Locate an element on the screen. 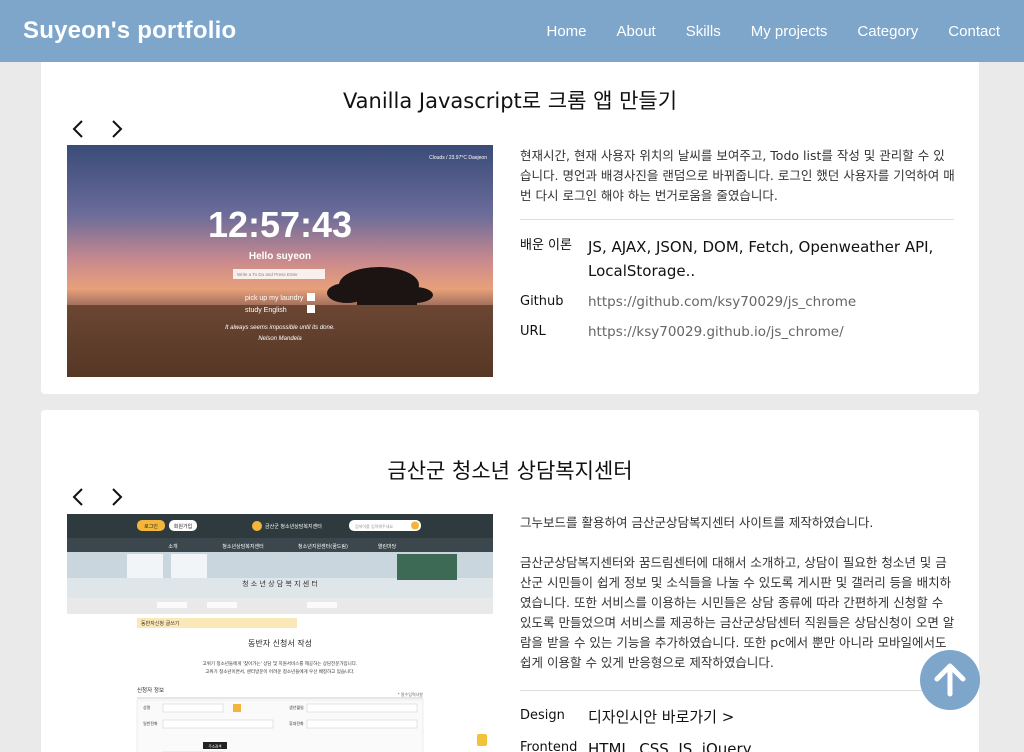 This screenshot has height=752, width=1024. scroll-top-button is located at coordinates (950, 680).